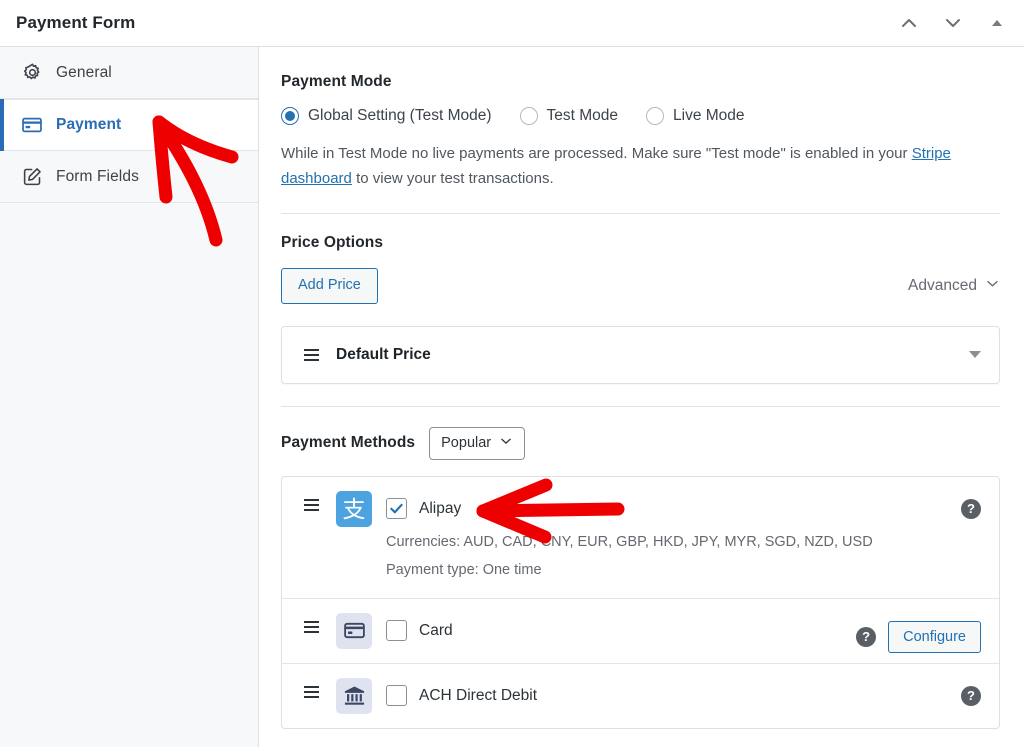 This screenshot has height=747, width=1024. Describe the element at coordinates (709, 115) in the screenshot. I see `radio-label: Live Mode` at that location.